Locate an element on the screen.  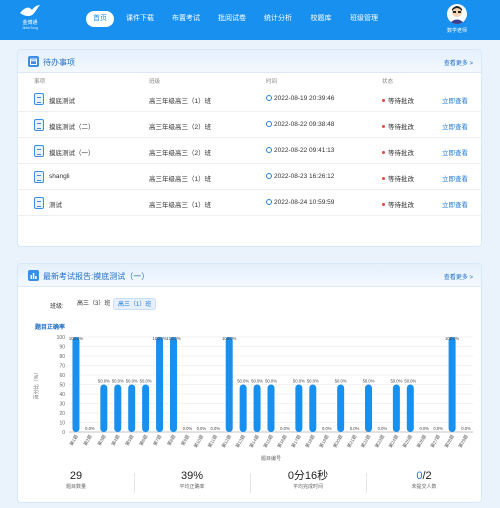
x-tick-label: 第5题 is located at coordinates (130, 440).